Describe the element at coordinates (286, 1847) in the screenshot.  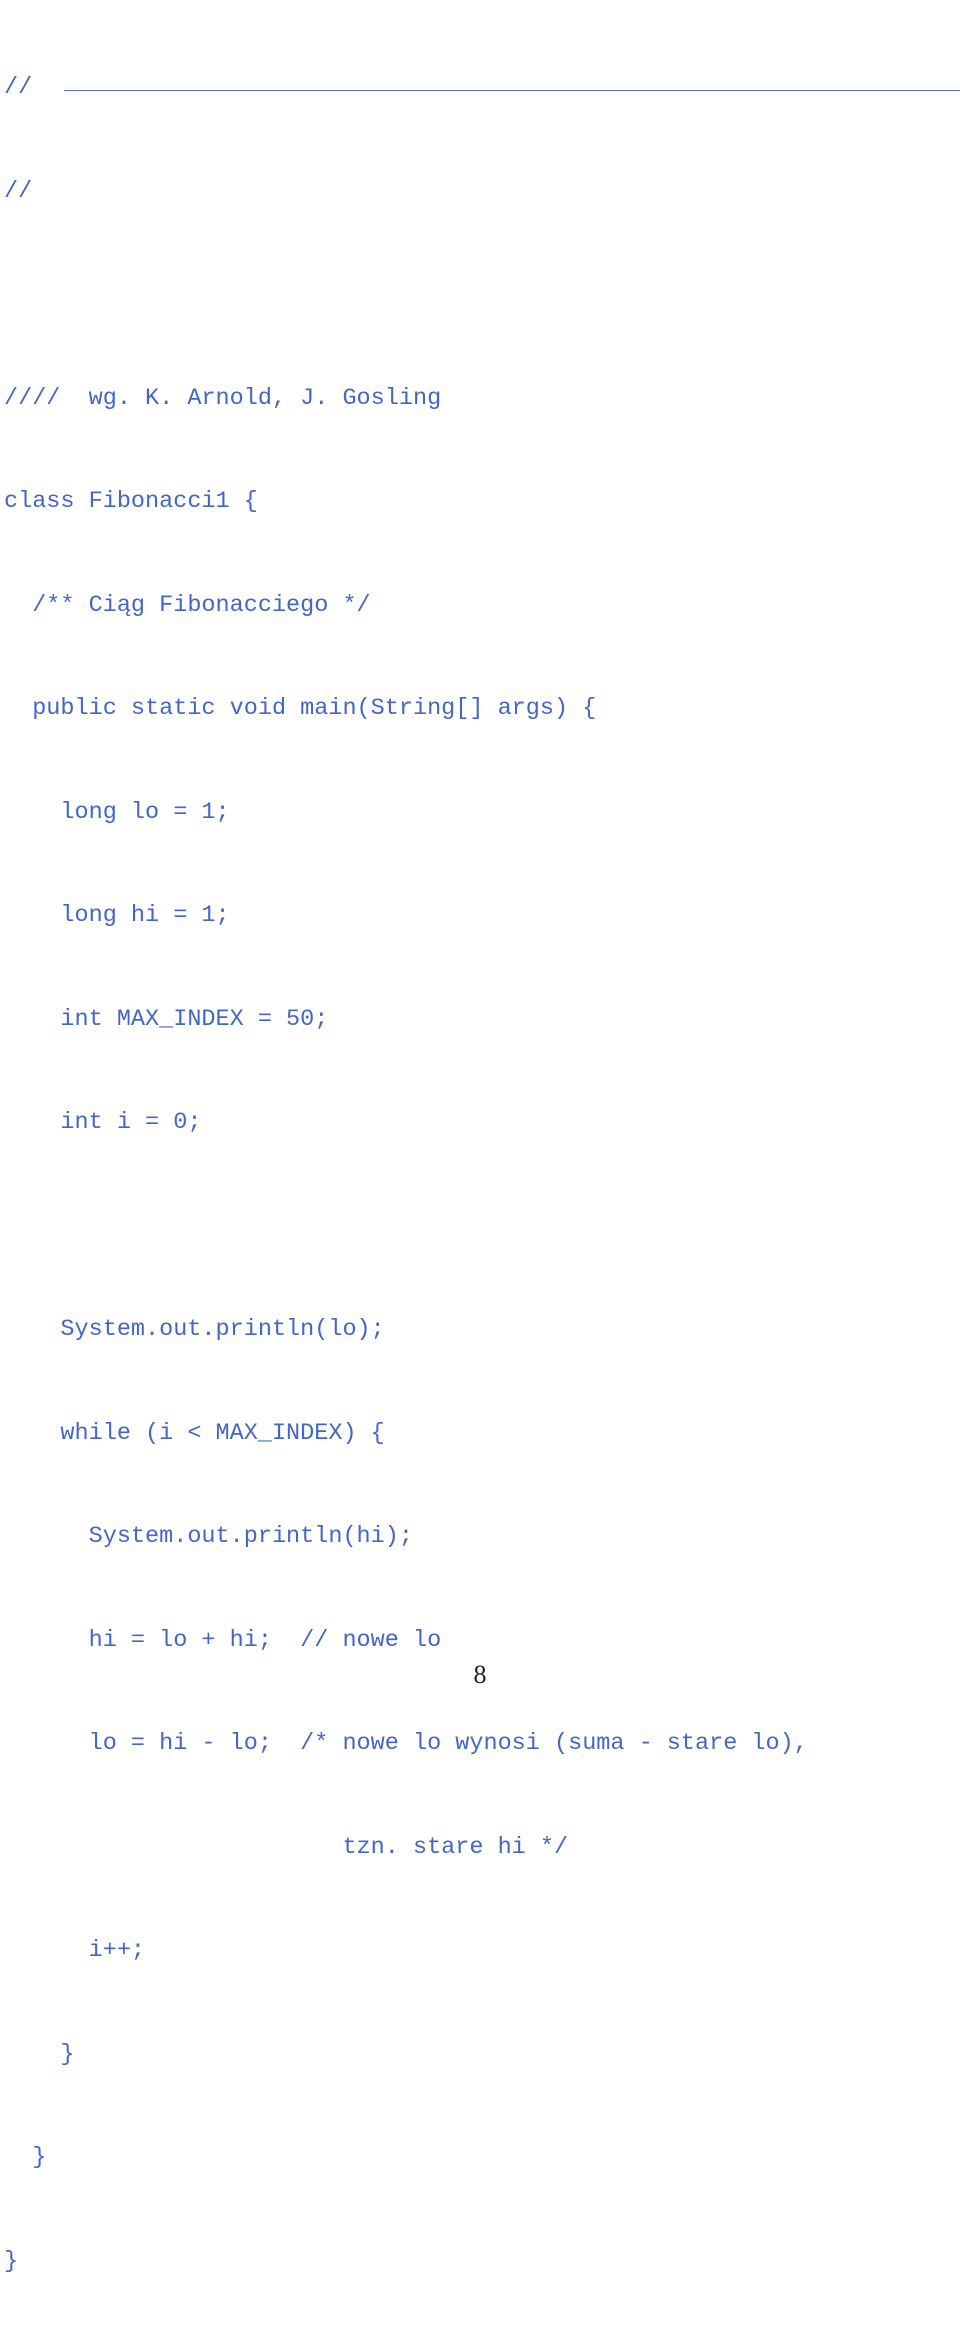
I see `code-line: tzn. stare hi */` at that location.